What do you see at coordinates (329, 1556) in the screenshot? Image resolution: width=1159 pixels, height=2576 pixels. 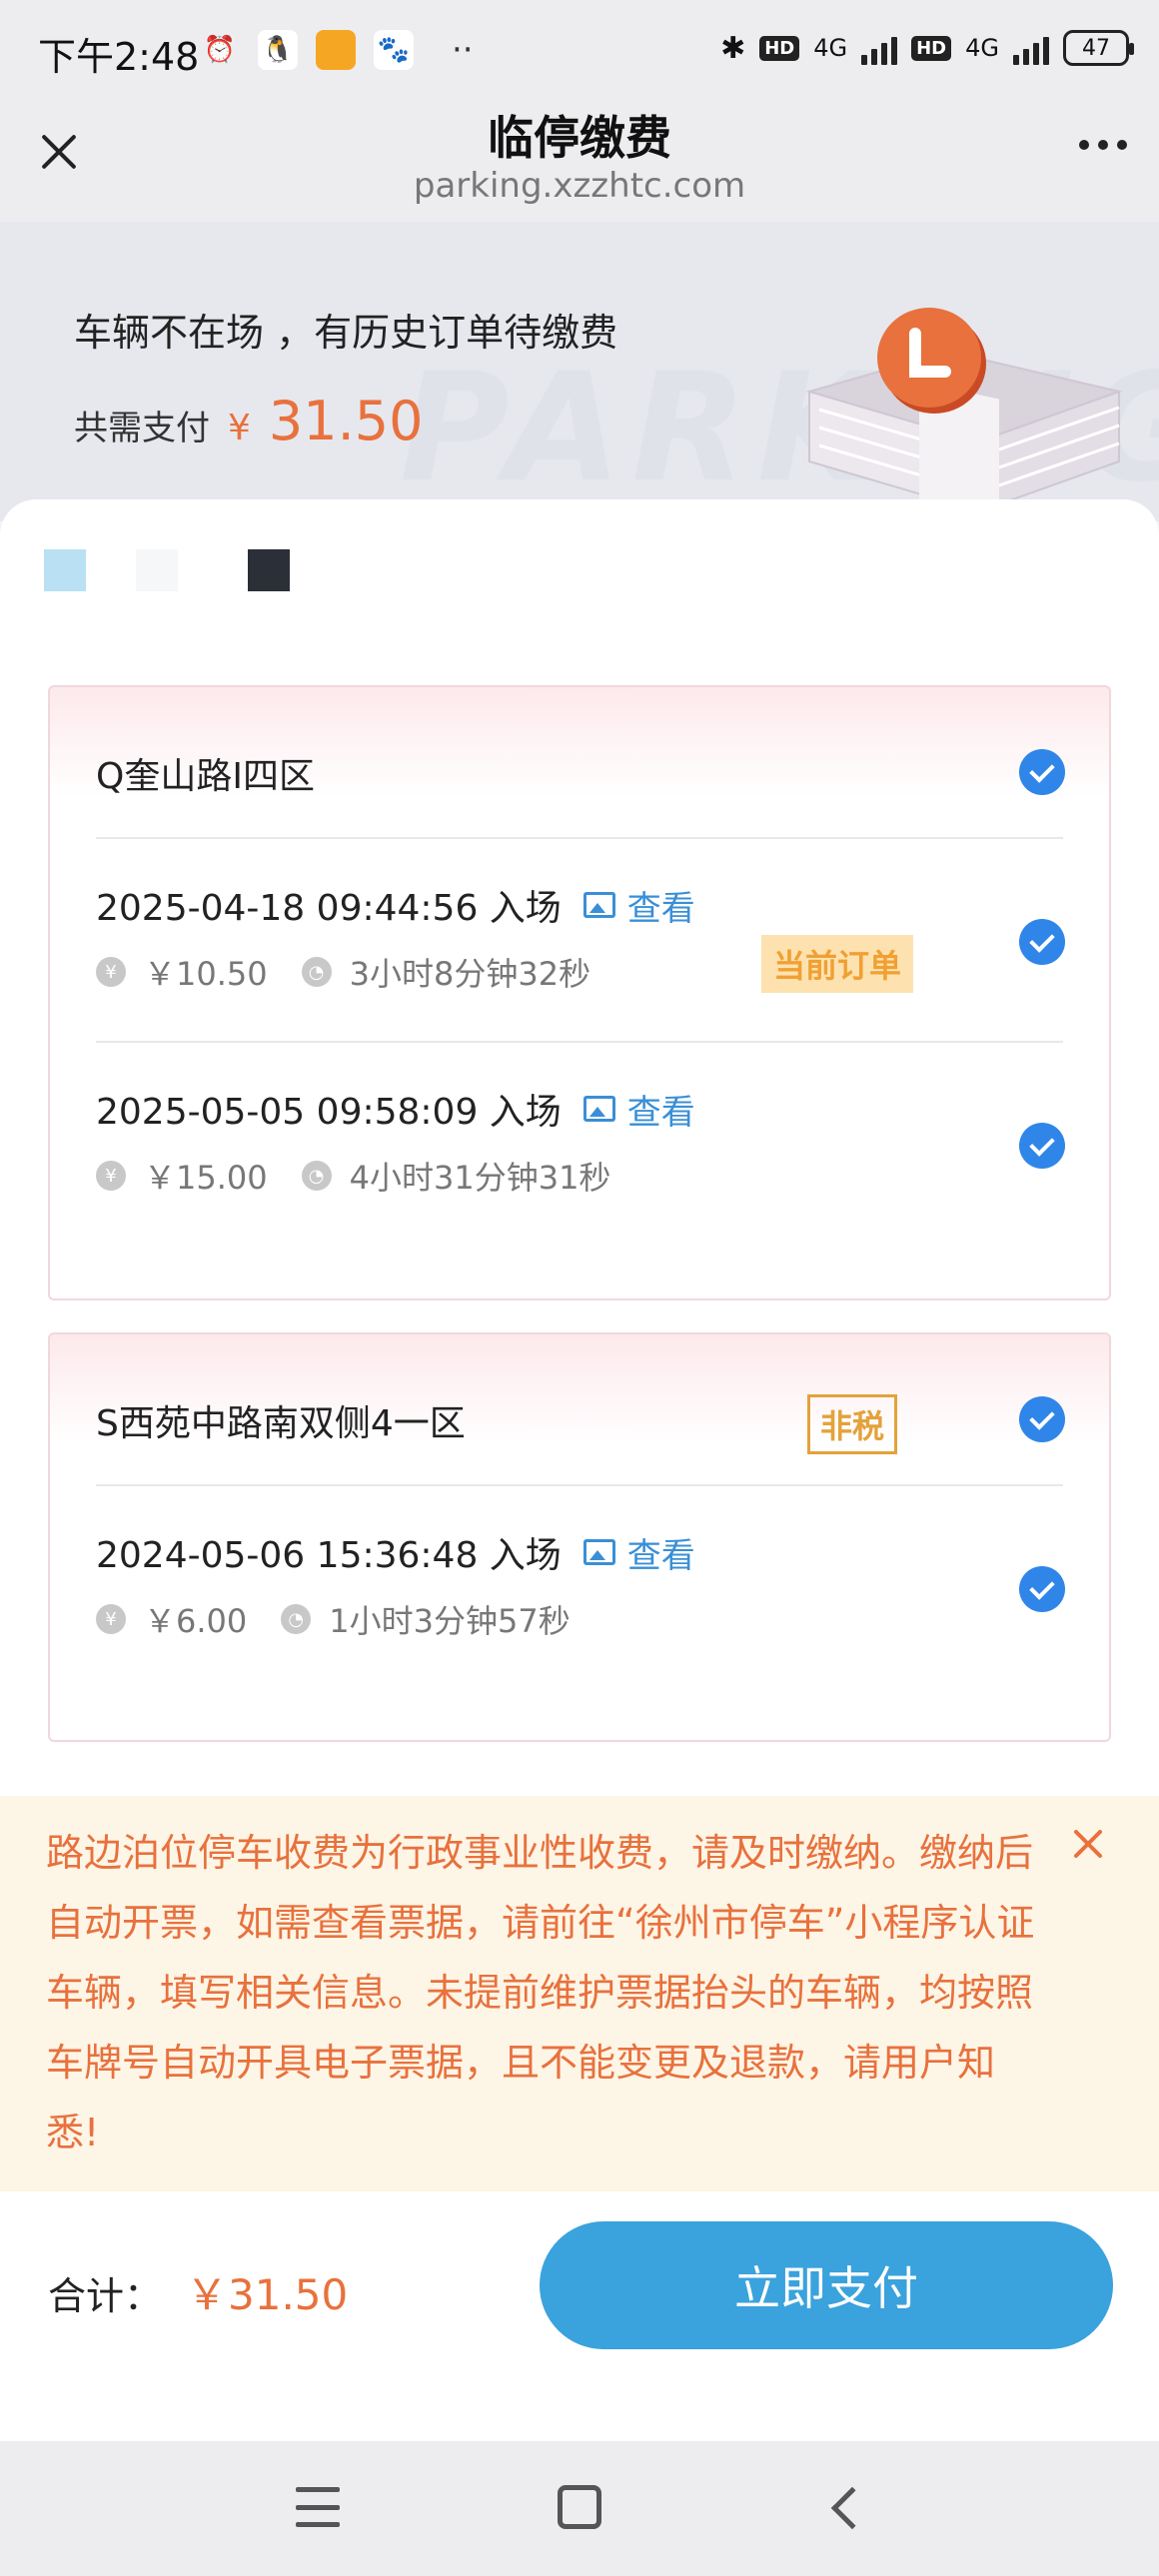 I see `order-entry-time: 2024-05-06 15:36:48 入场` at bounding box center [329, 1556].